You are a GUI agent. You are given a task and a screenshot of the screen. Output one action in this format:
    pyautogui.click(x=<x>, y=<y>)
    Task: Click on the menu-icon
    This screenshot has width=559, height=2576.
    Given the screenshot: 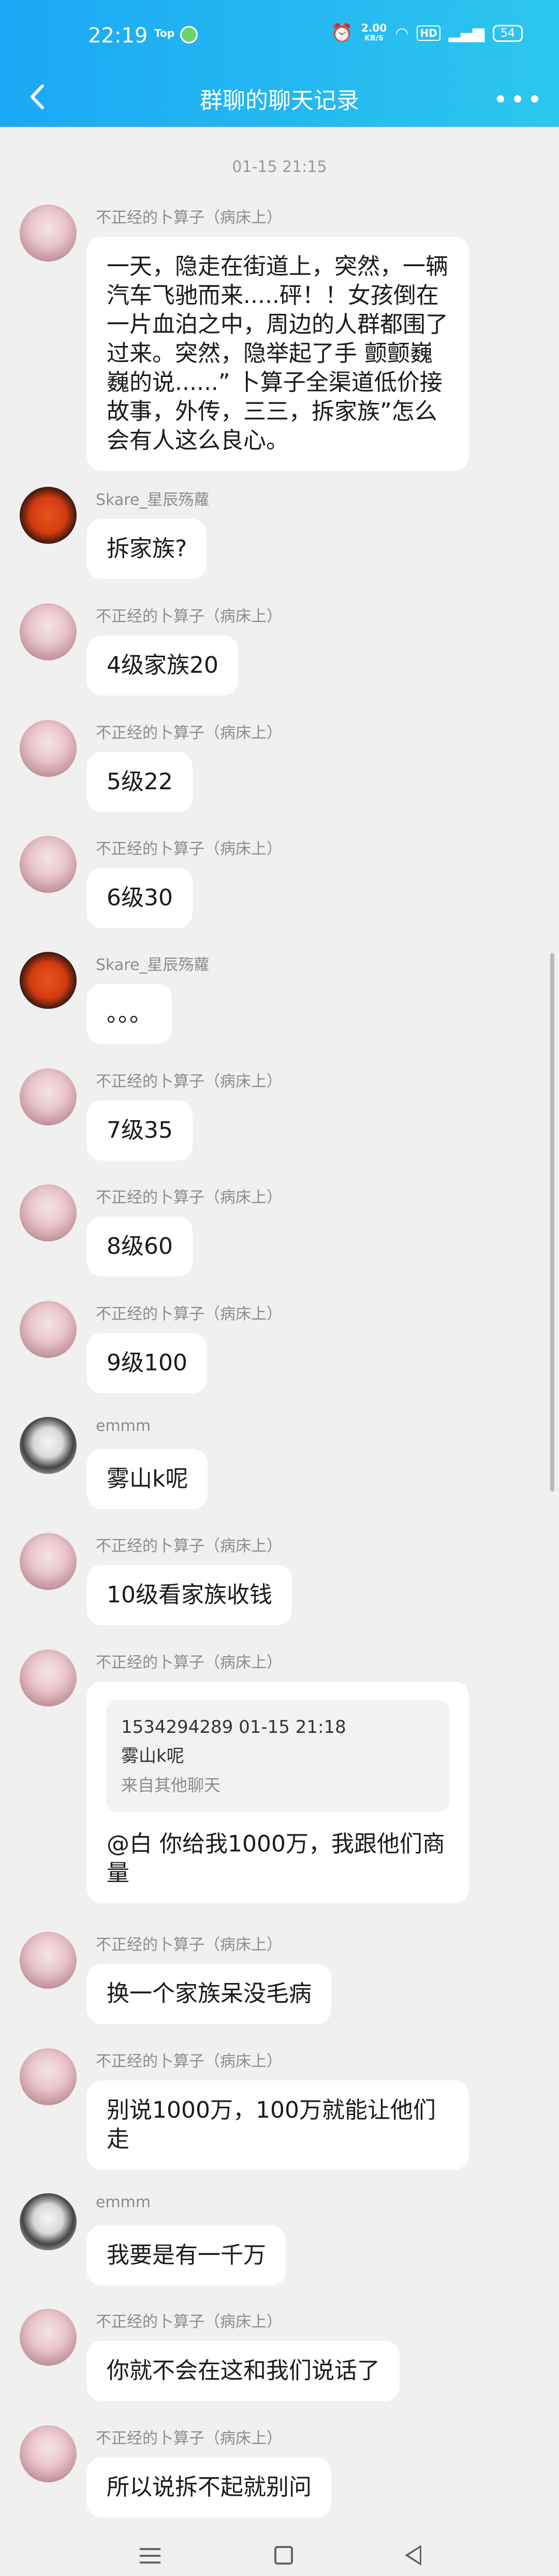 What is the action you would take?
    pyautogui.click(x=150, y=2556)
    